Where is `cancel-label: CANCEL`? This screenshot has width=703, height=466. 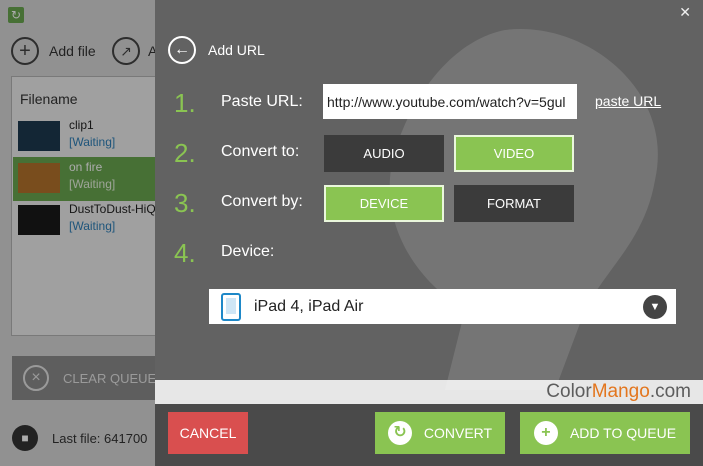 cancel-label: CANCEL is located at coordinates (208, 433).